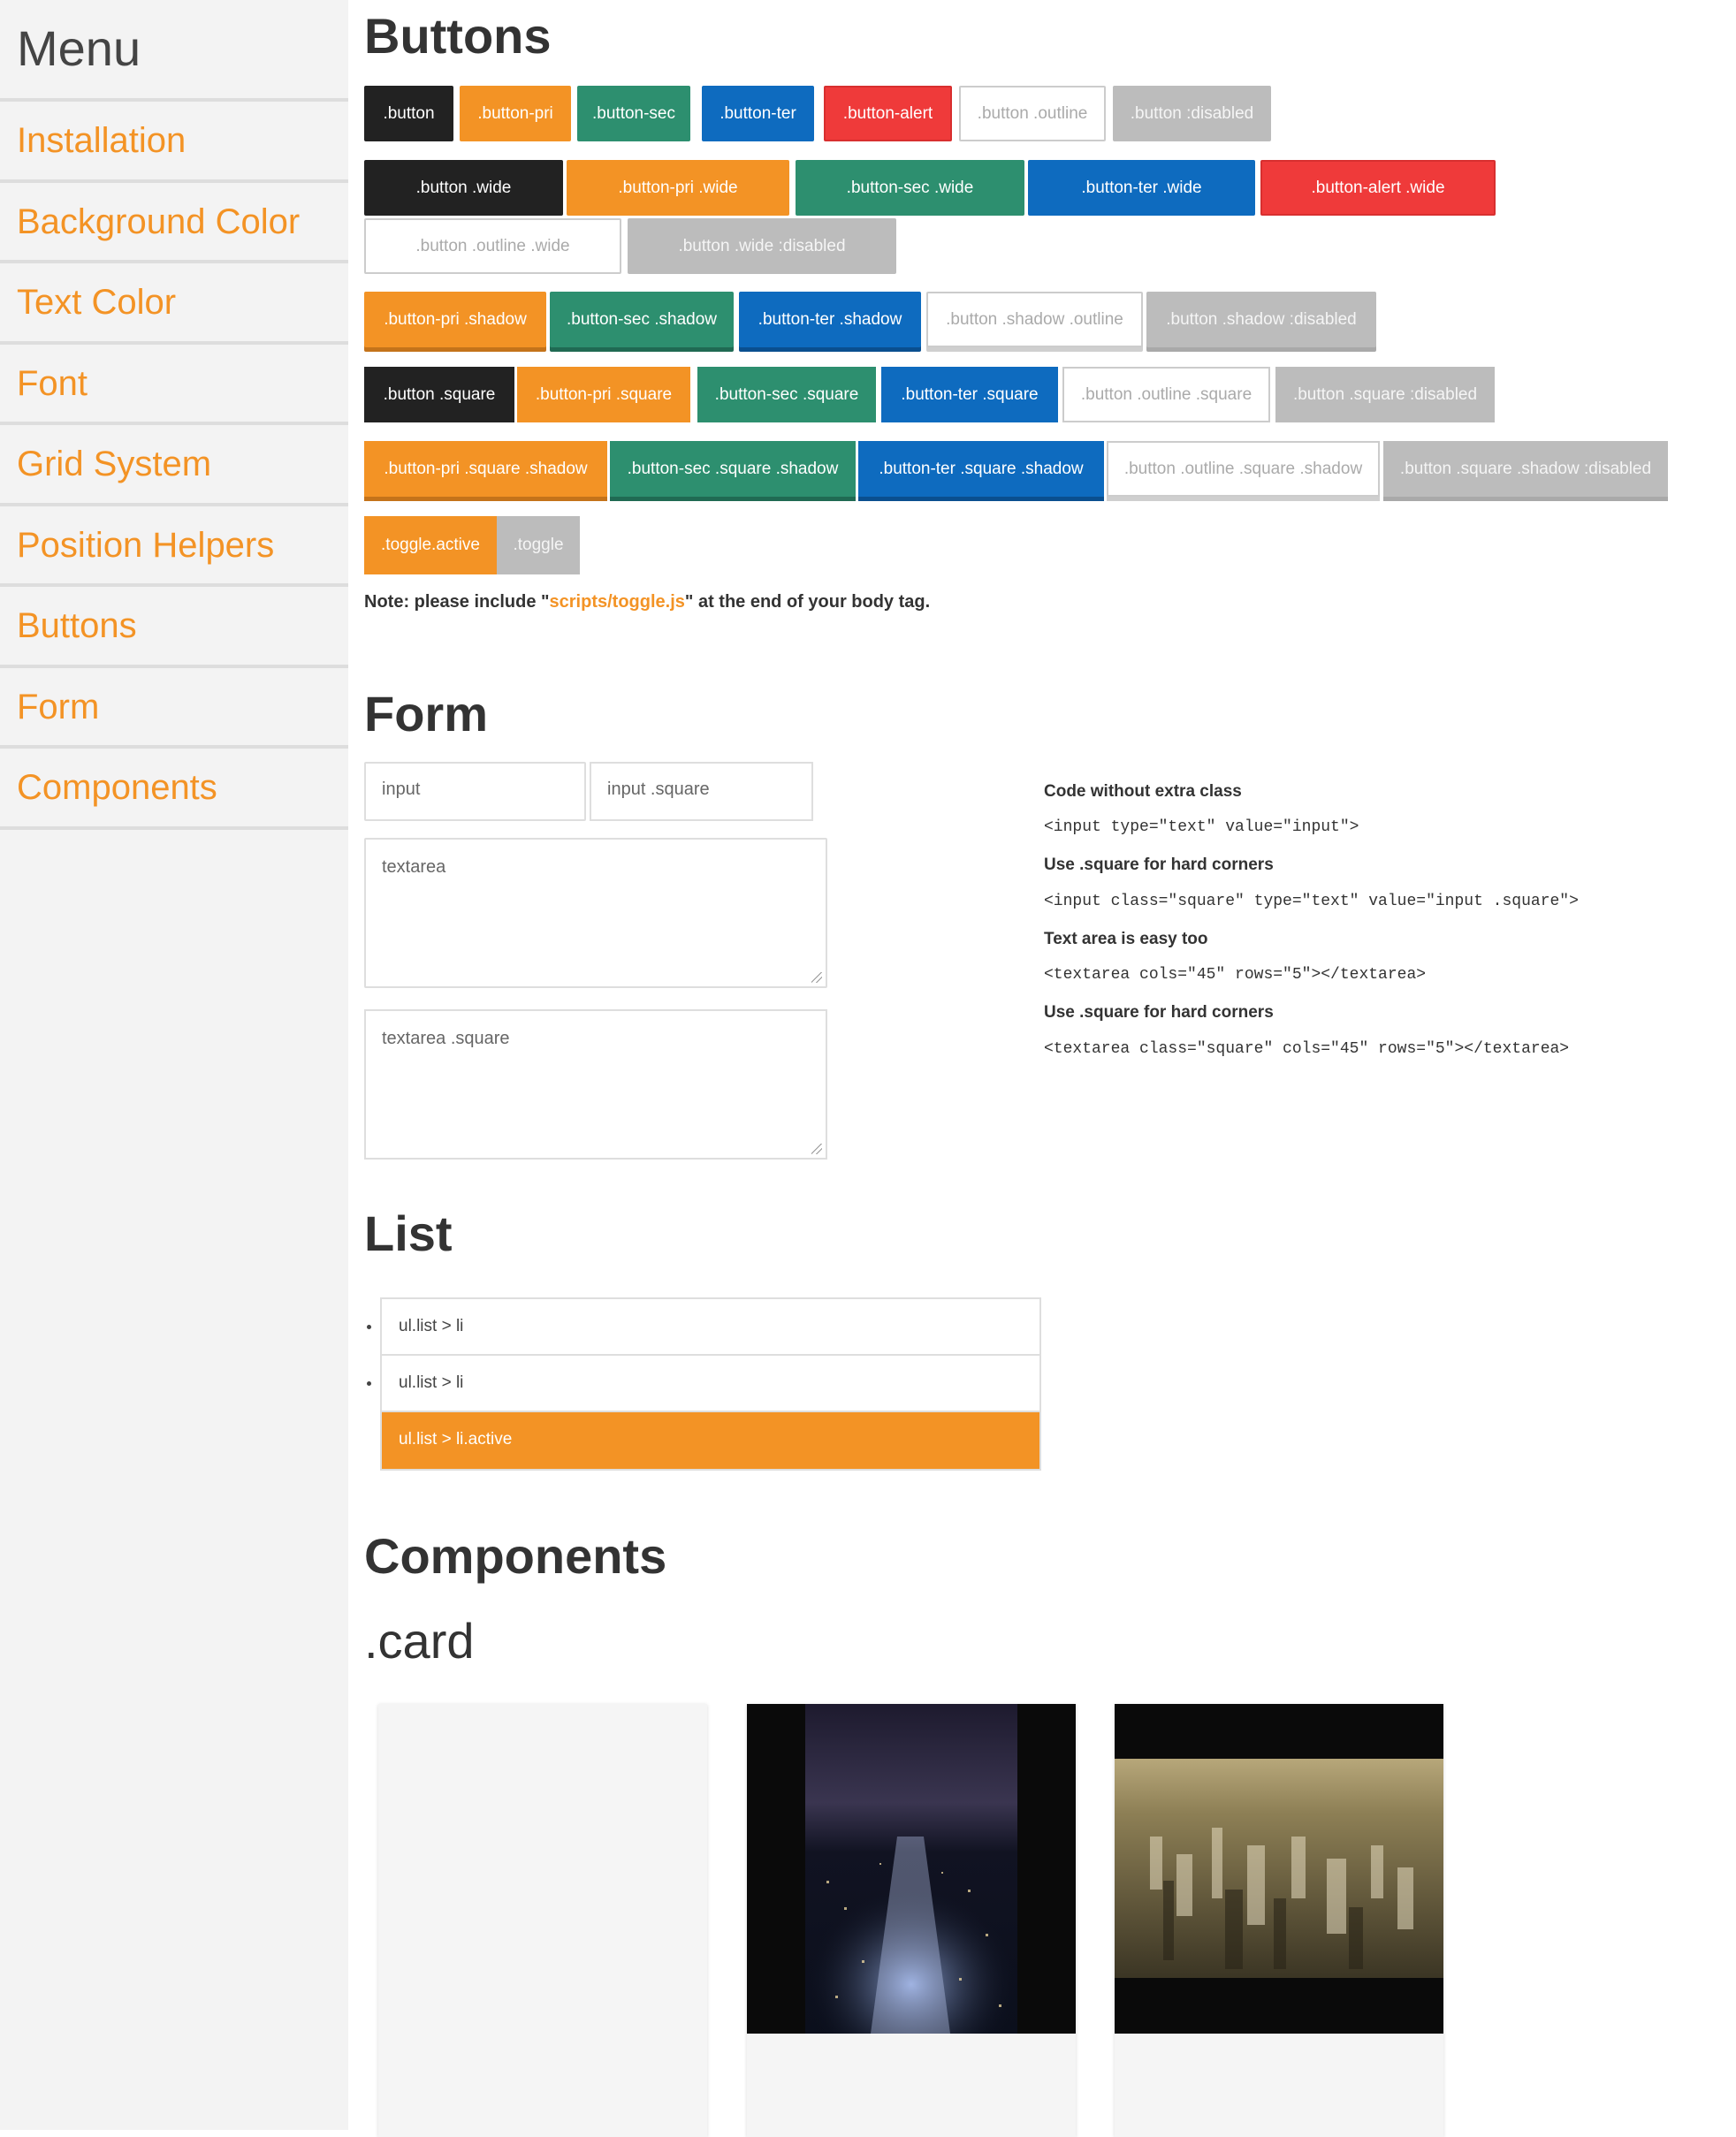  I want to click on button-ter-shadow: .button-ter .shadow, so click(830, 319).